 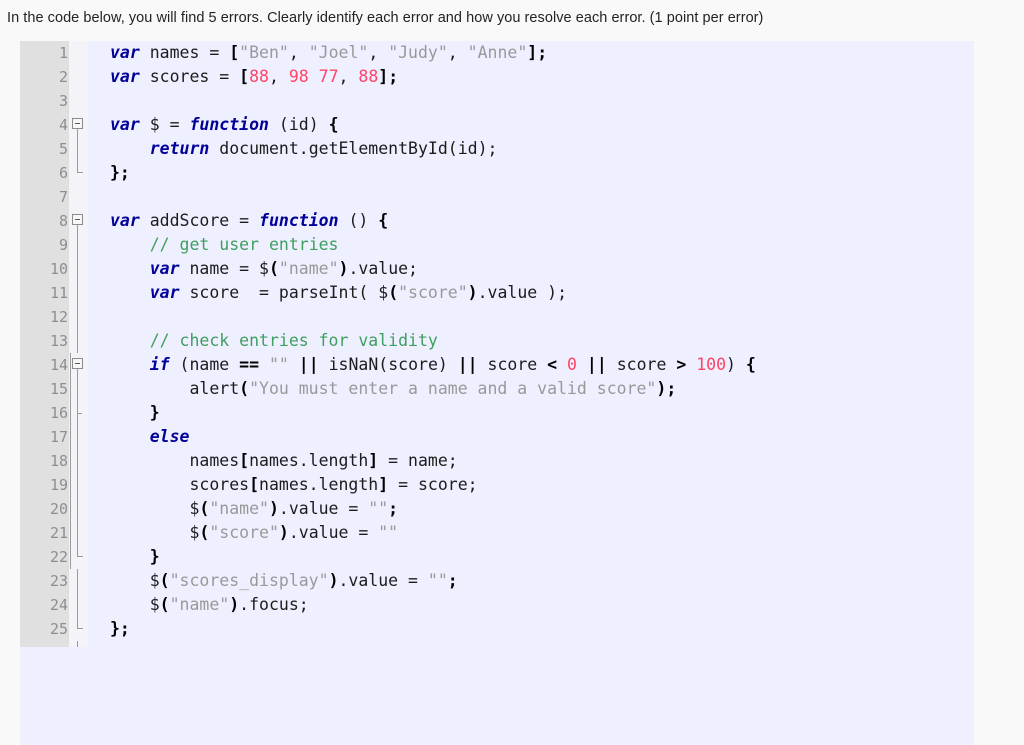 I want to click on code-line: 9 // get user entries, so click(x=497, y=245).